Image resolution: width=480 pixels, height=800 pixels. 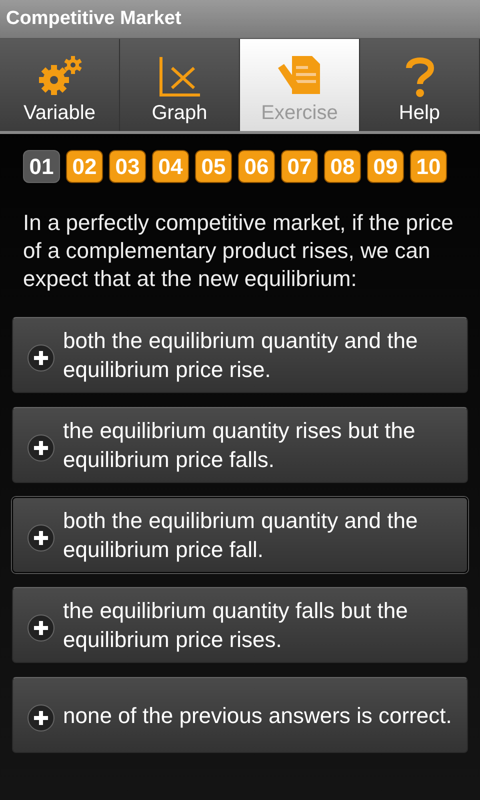 What do you see at coordinates (256, 166) in the screenshot?
I see `question-number-button: 06` at bounding box center [256, 166].